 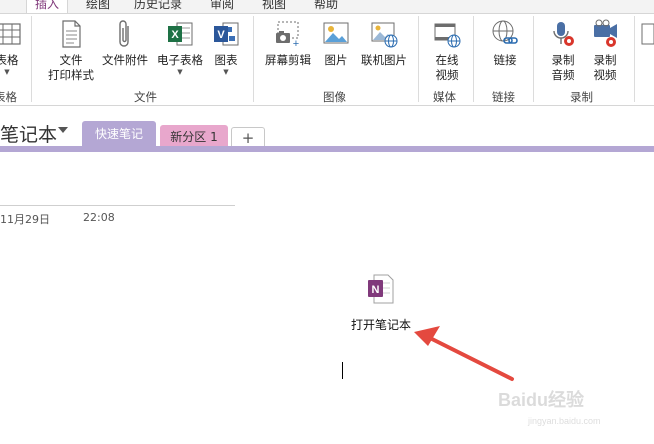 What do you see at coordinates (563, 34) in the screenshot?
I see `microphone-icon` at bounding box center [563, 34].